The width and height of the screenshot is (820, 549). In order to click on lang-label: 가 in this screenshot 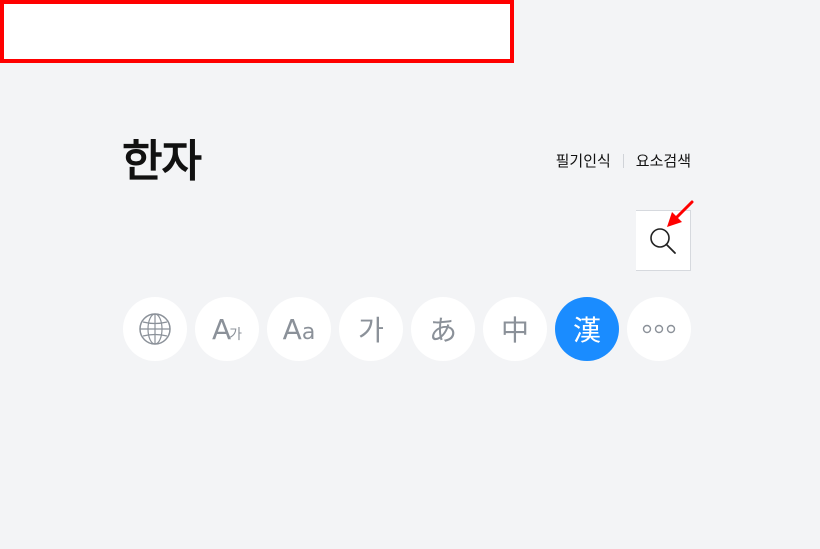, I will do `click(371, 330)`.